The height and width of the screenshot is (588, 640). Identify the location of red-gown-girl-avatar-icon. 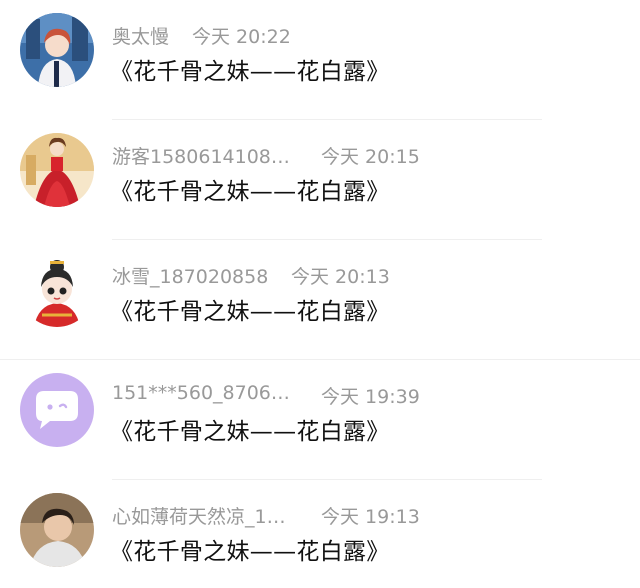
(57, 170).